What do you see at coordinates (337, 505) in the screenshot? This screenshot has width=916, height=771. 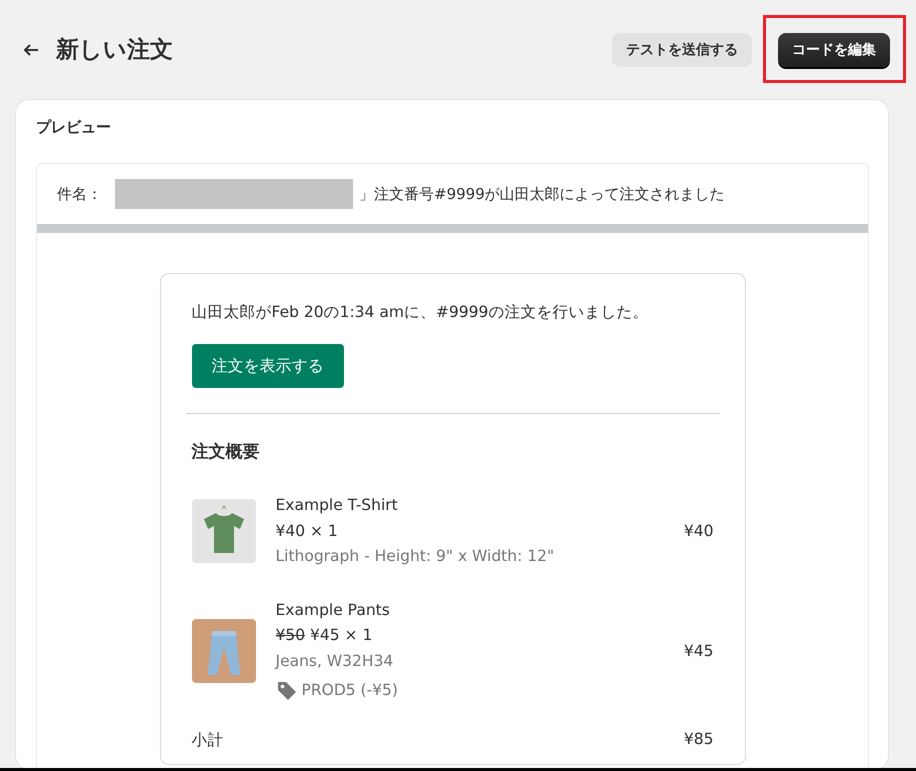 I see `product-name: Example T-Shirt` at bounding box center [337, 505].